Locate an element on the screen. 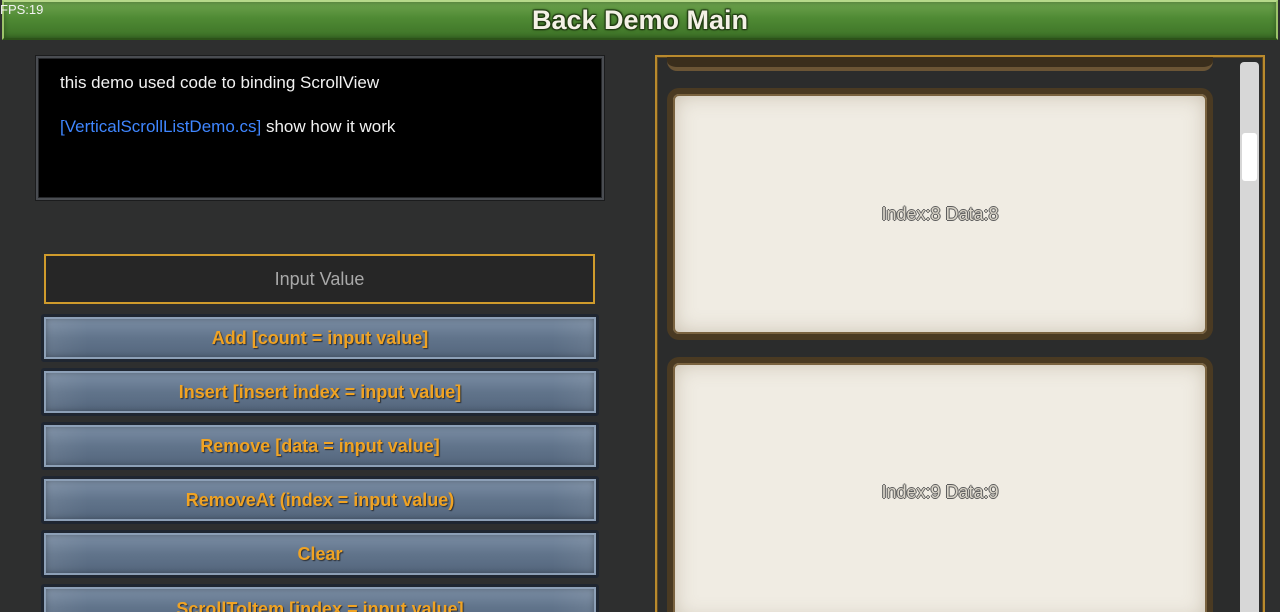 This screenshot has height=612, width=1280. input-value-field is located at coordinates (319, 279).